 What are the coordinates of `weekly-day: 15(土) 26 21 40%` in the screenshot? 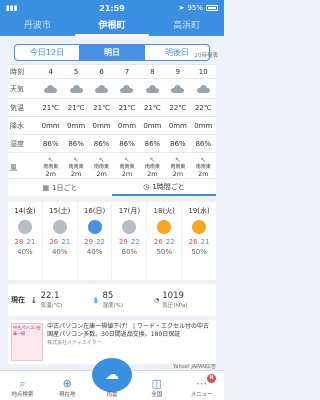 It's located at (60, 241).